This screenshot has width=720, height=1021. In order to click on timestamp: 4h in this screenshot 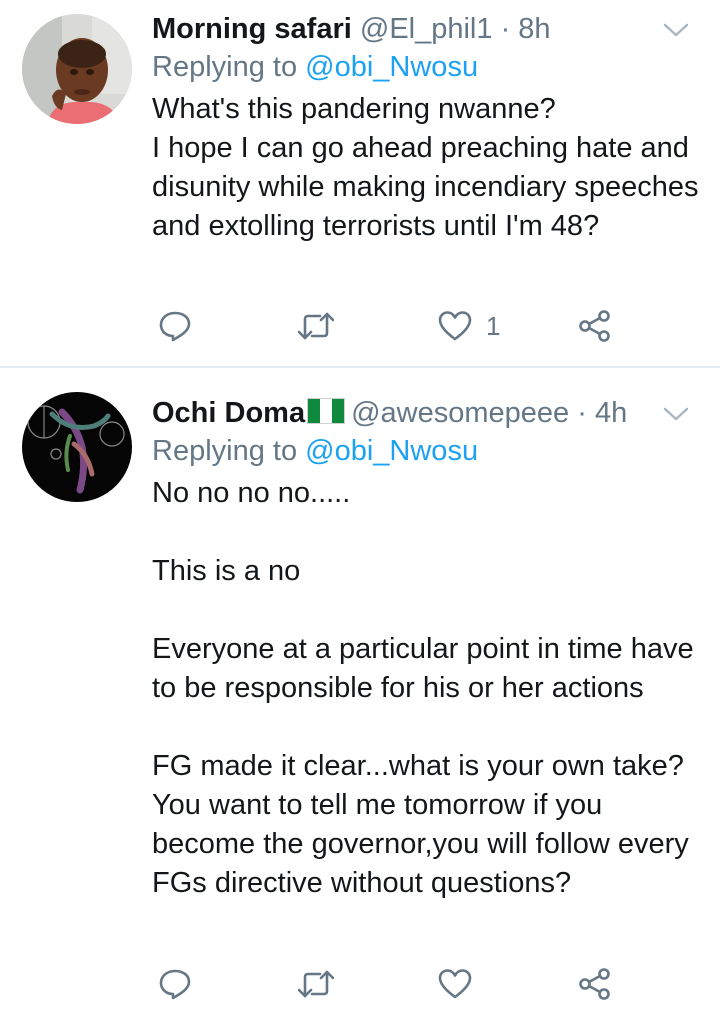, I will do `click(611, 413)`.